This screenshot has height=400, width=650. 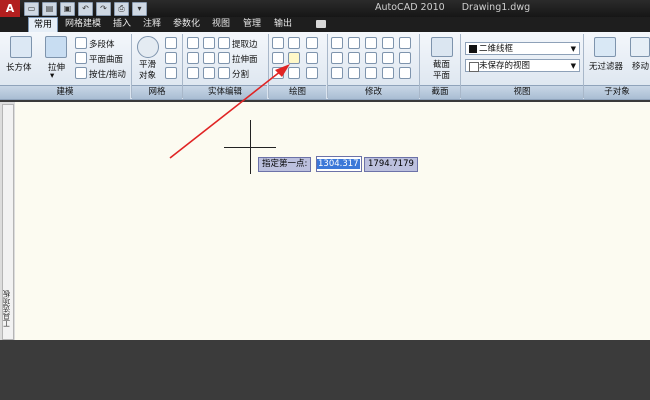 I want to click on annotation-arrow-head, so click(x=282, y=70).